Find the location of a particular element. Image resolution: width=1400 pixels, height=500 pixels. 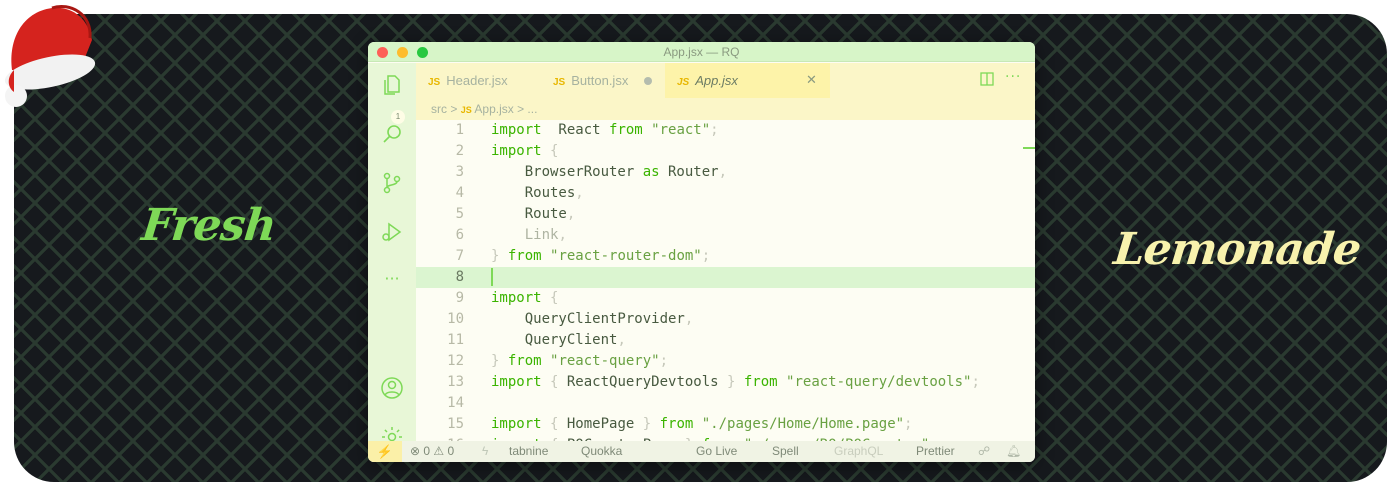

breadcrumb-file: App.jsx is located at coordinates (493, 109).